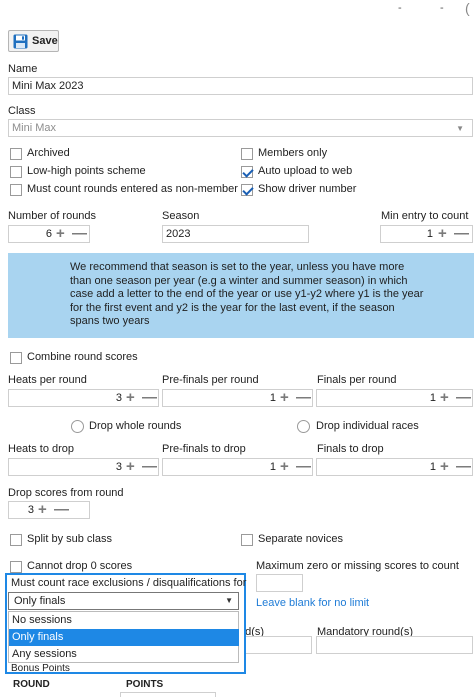 The width and height of the screenshot is (475, 697). Describe the element at coordinates (124, 654) in the screenshot. I see `option-any-sessions: Any sessions` at that location.